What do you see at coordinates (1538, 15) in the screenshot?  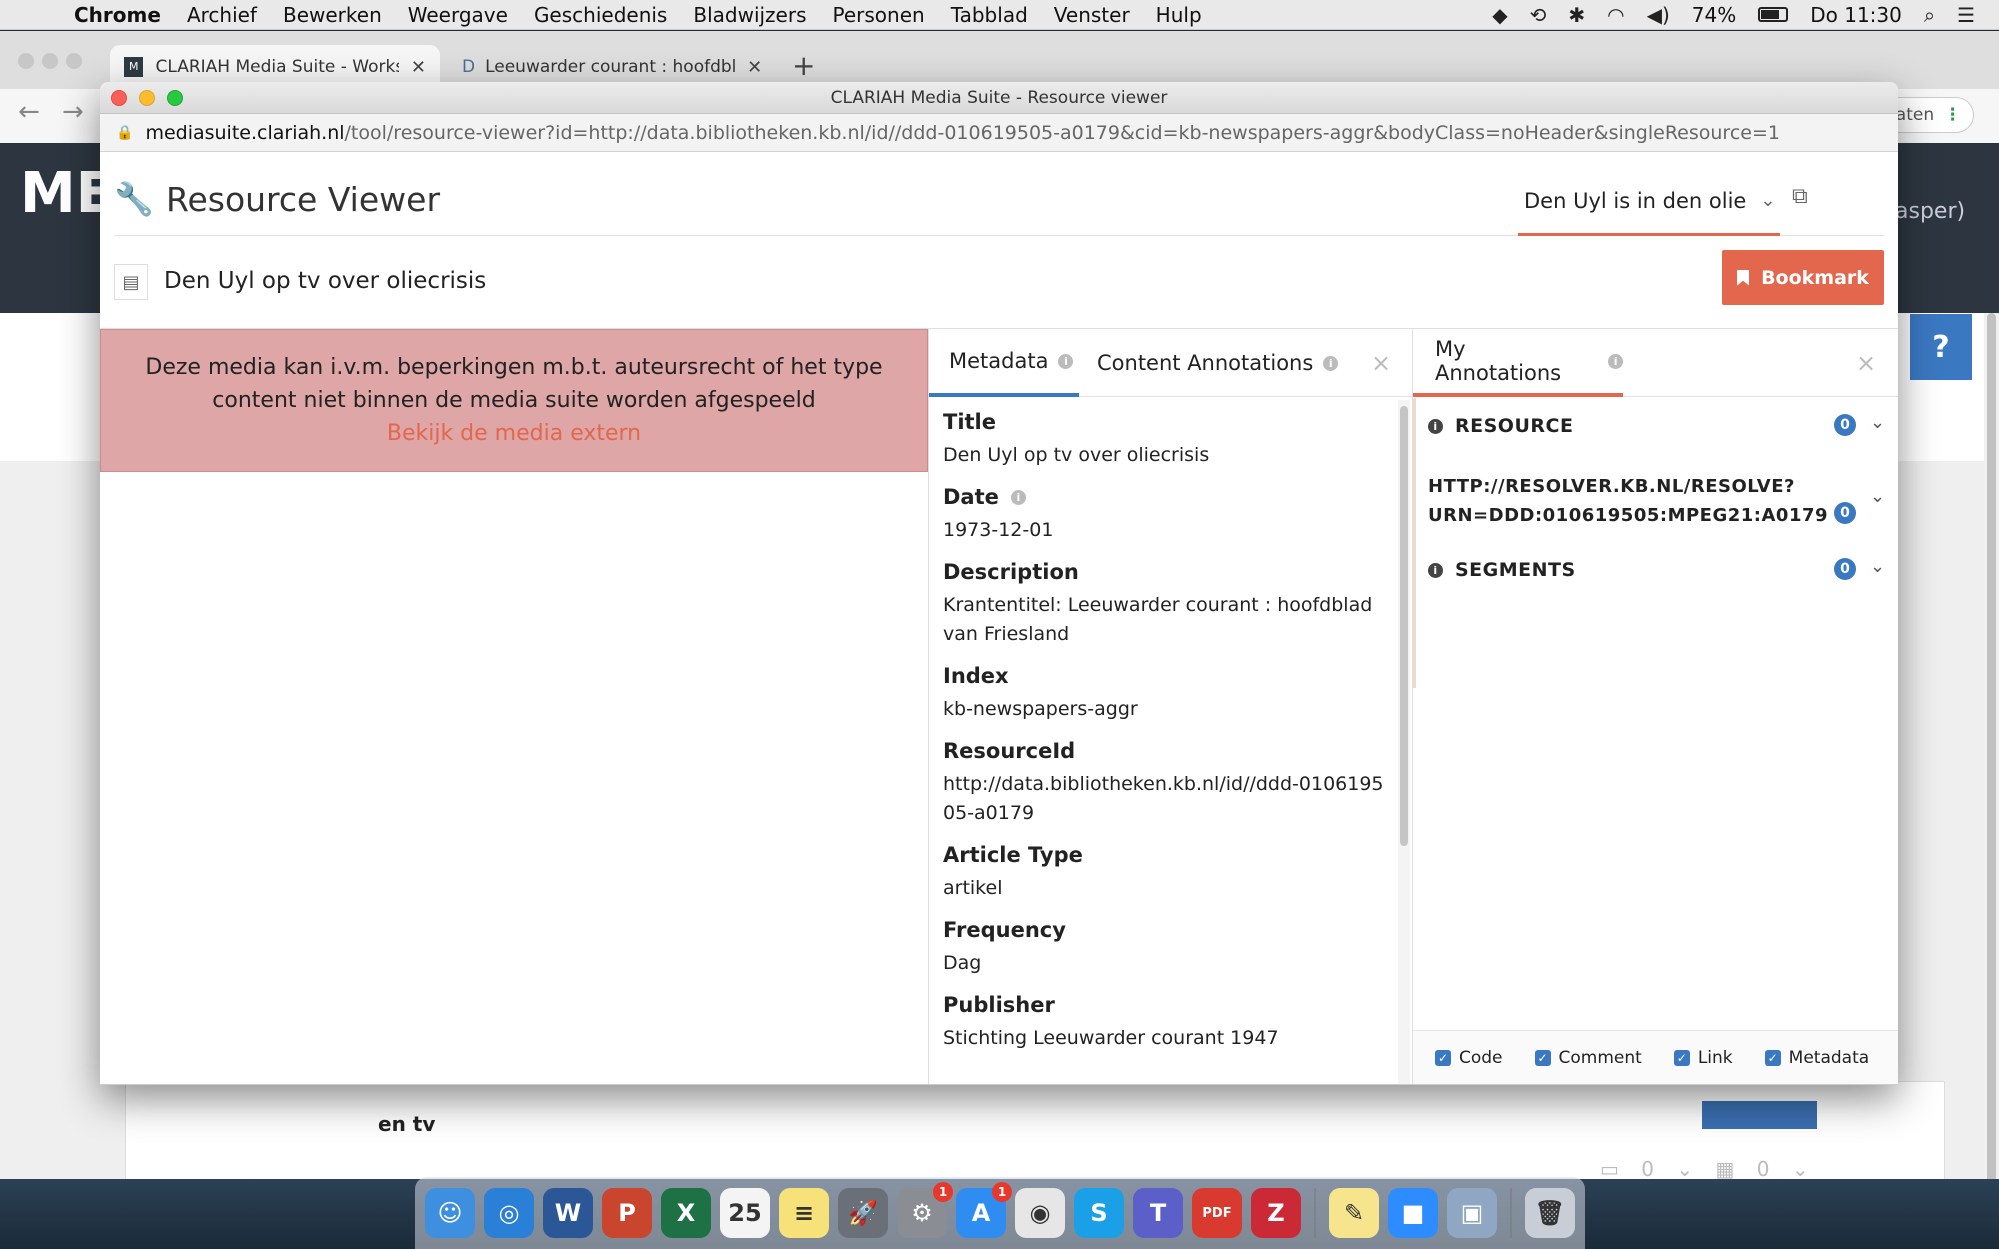 I see `sync-icon: ⟲` at bounding box center [1538, 15].